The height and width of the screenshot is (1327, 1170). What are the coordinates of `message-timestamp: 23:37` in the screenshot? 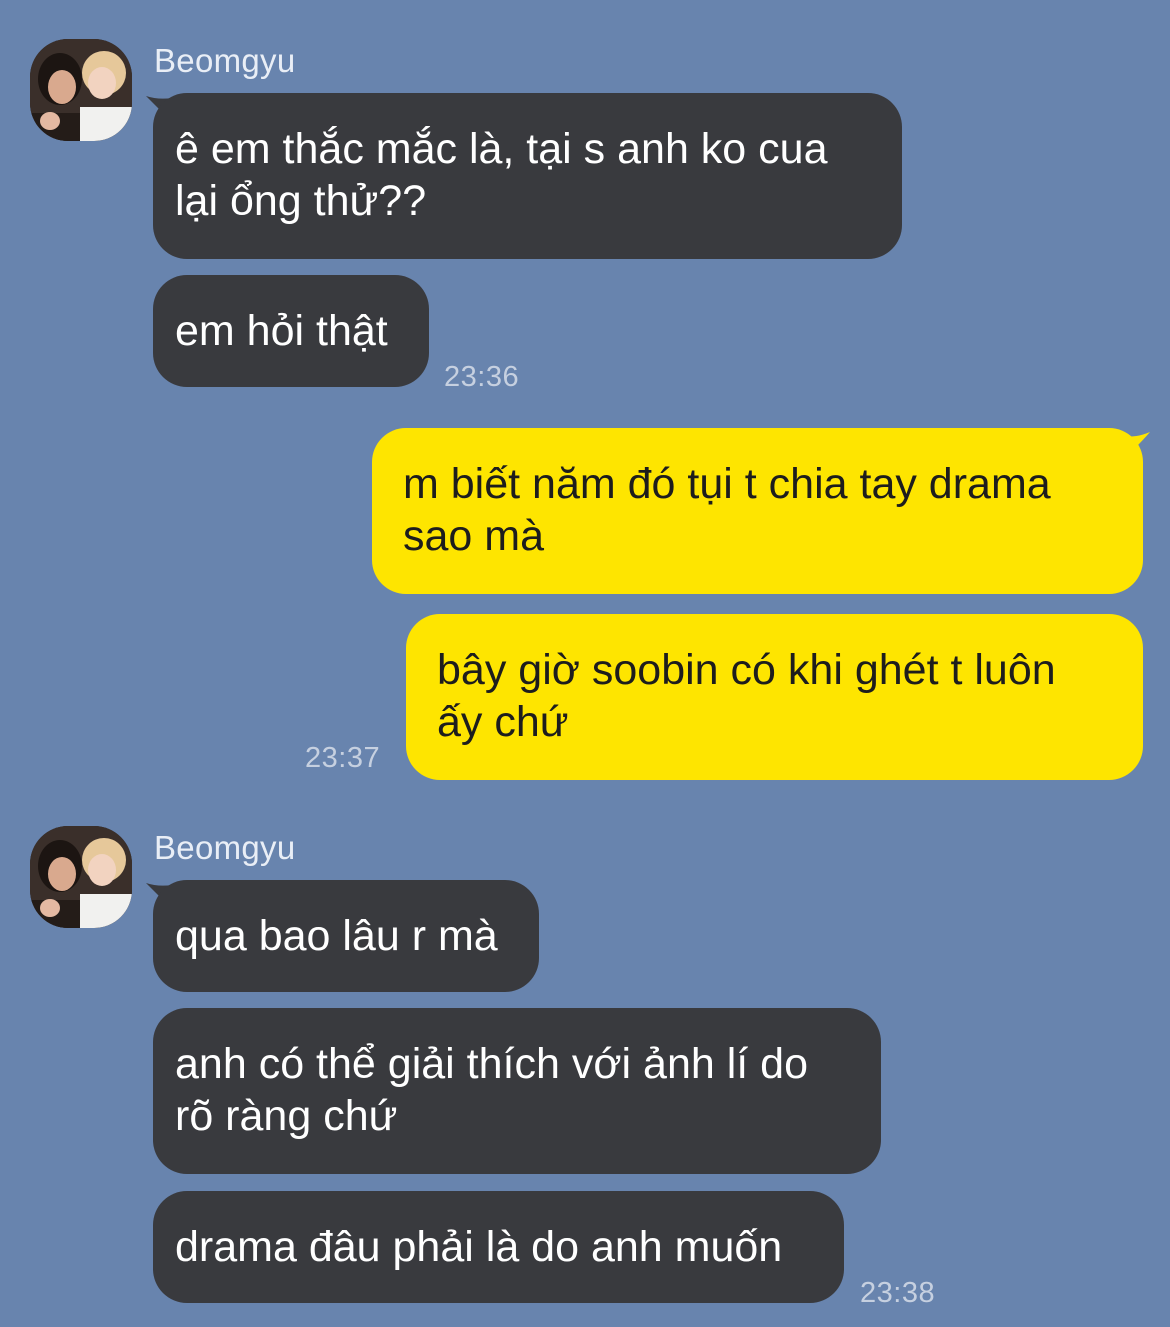 It's located at (343, 758).